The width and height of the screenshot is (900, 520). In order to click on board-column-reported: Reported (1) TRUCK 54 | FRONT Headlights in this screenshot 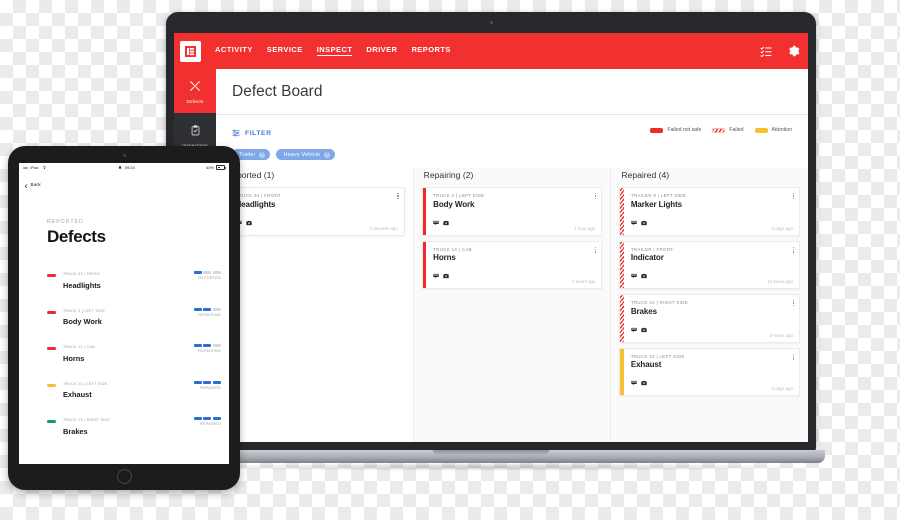, I will do `click(314, 305)`.